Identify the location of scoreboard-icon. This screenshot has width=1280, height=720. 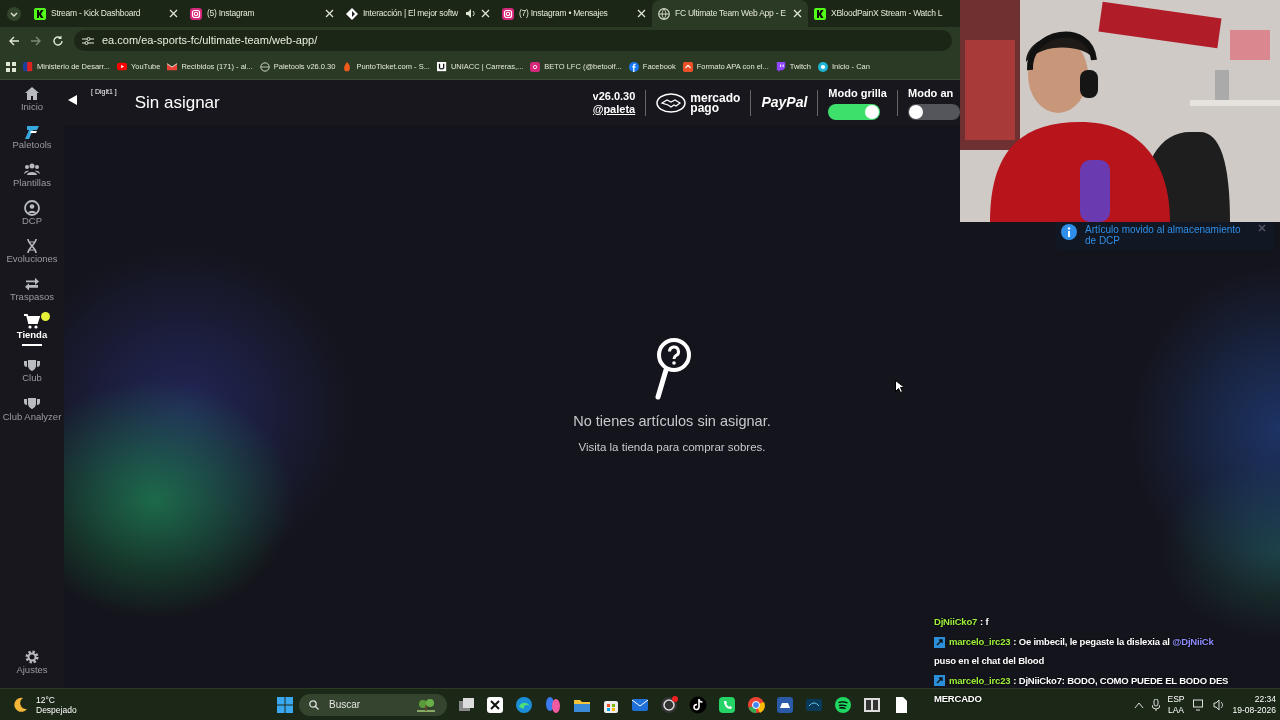
(871, 704).